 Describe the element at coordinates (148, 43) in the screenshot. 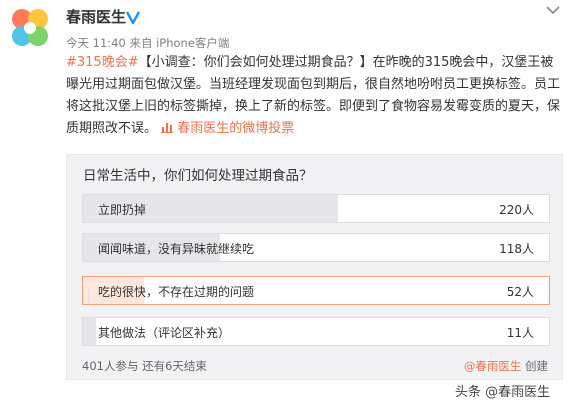

I see `post-meta: 今天 11:40 来自 iPhone客户端` at that location.